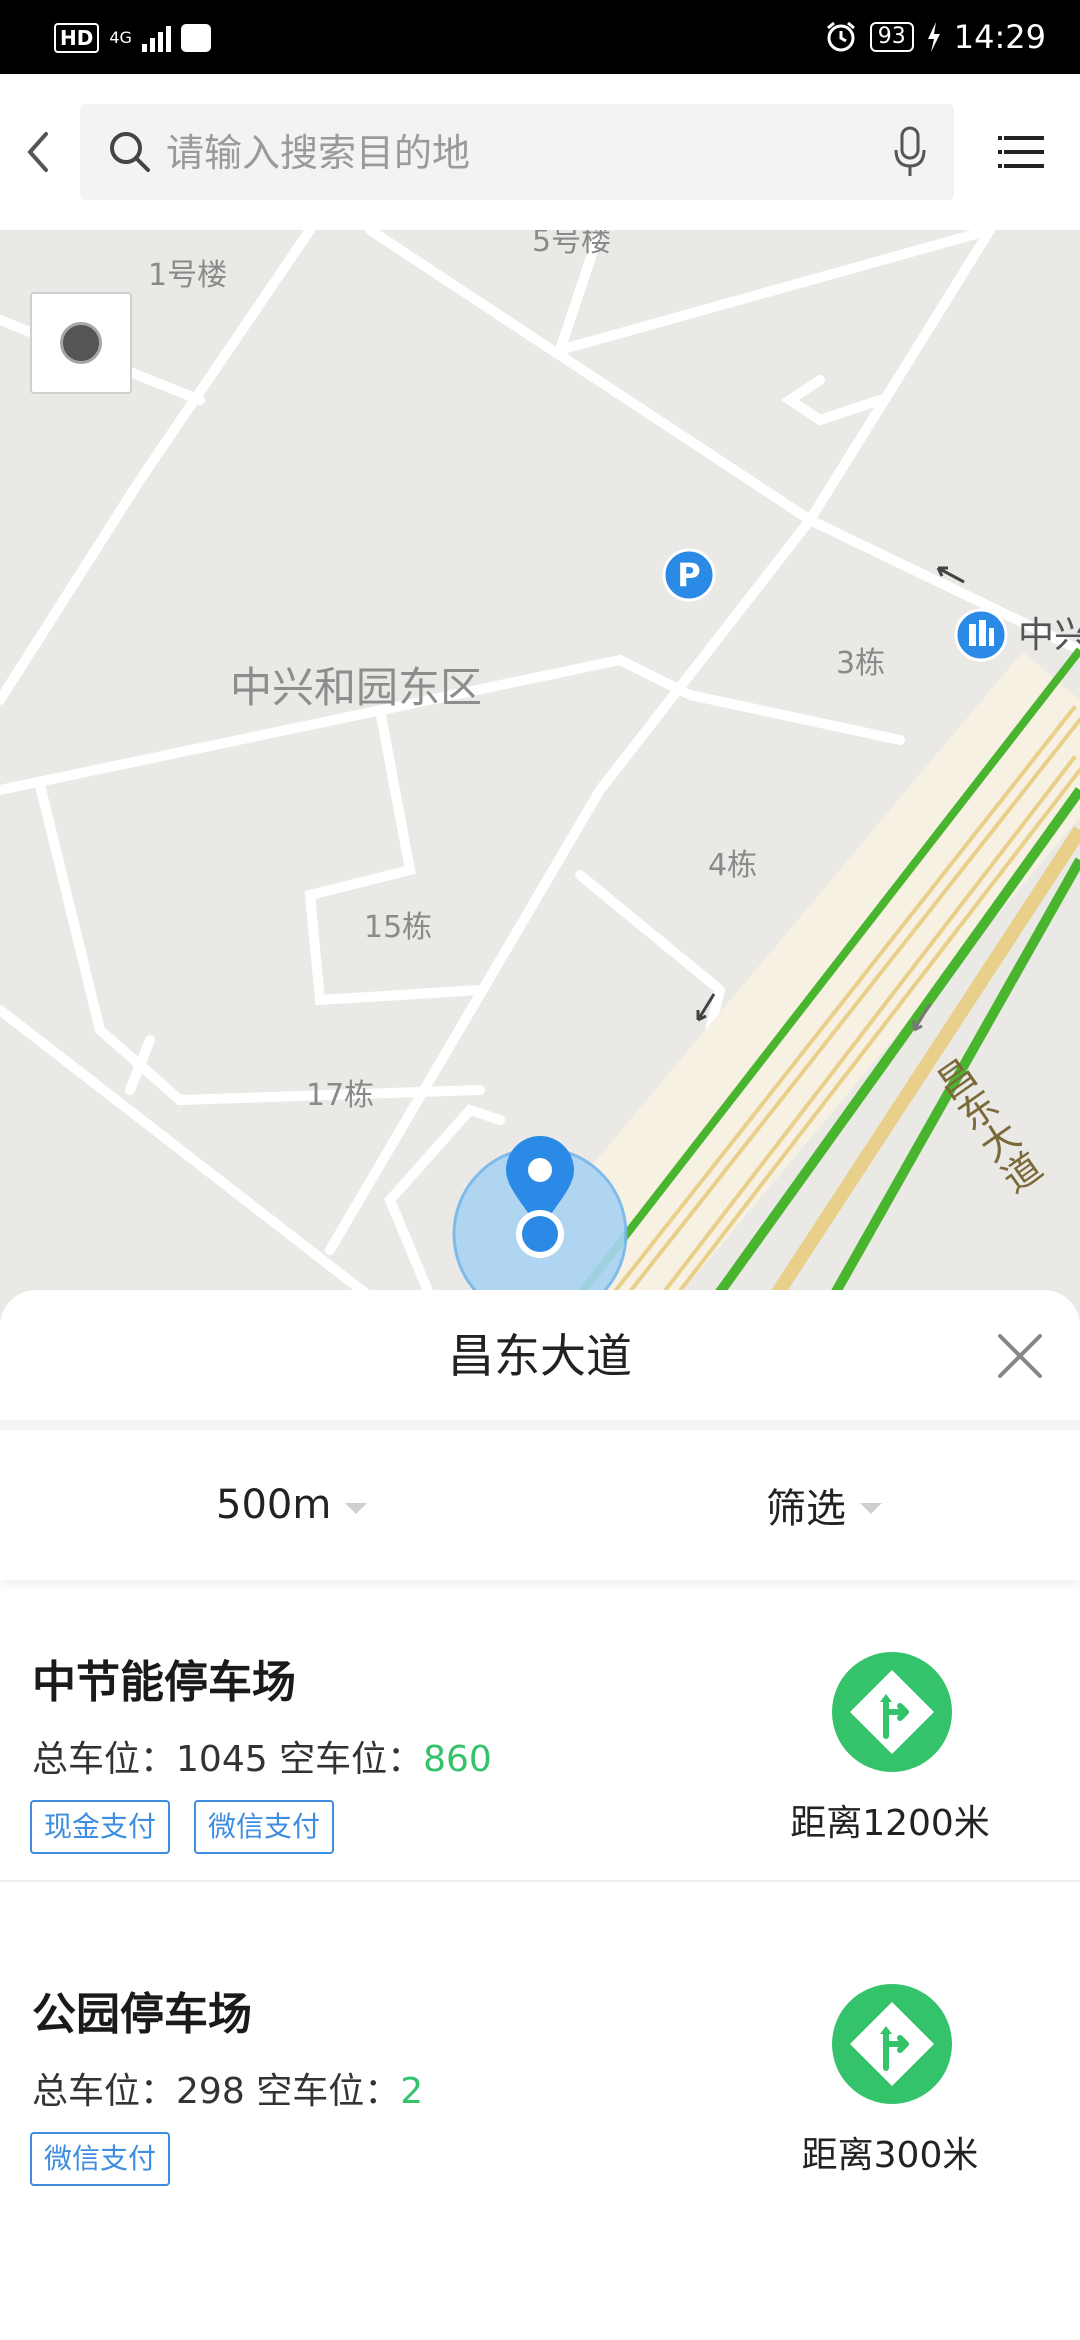 The image size is (1080, 2340). I want to click on search-input, so click(516, 153).